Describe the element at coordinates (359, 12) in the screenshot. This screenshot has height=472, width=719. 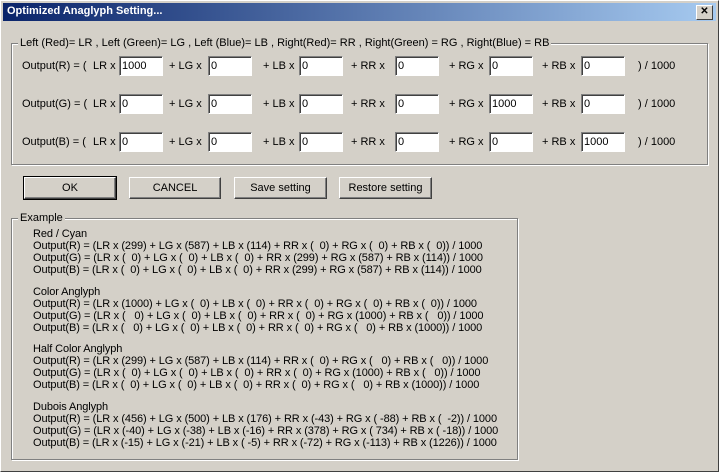
I see `title-bar: Optimized Anaglyph Setting... ✕` at that location.